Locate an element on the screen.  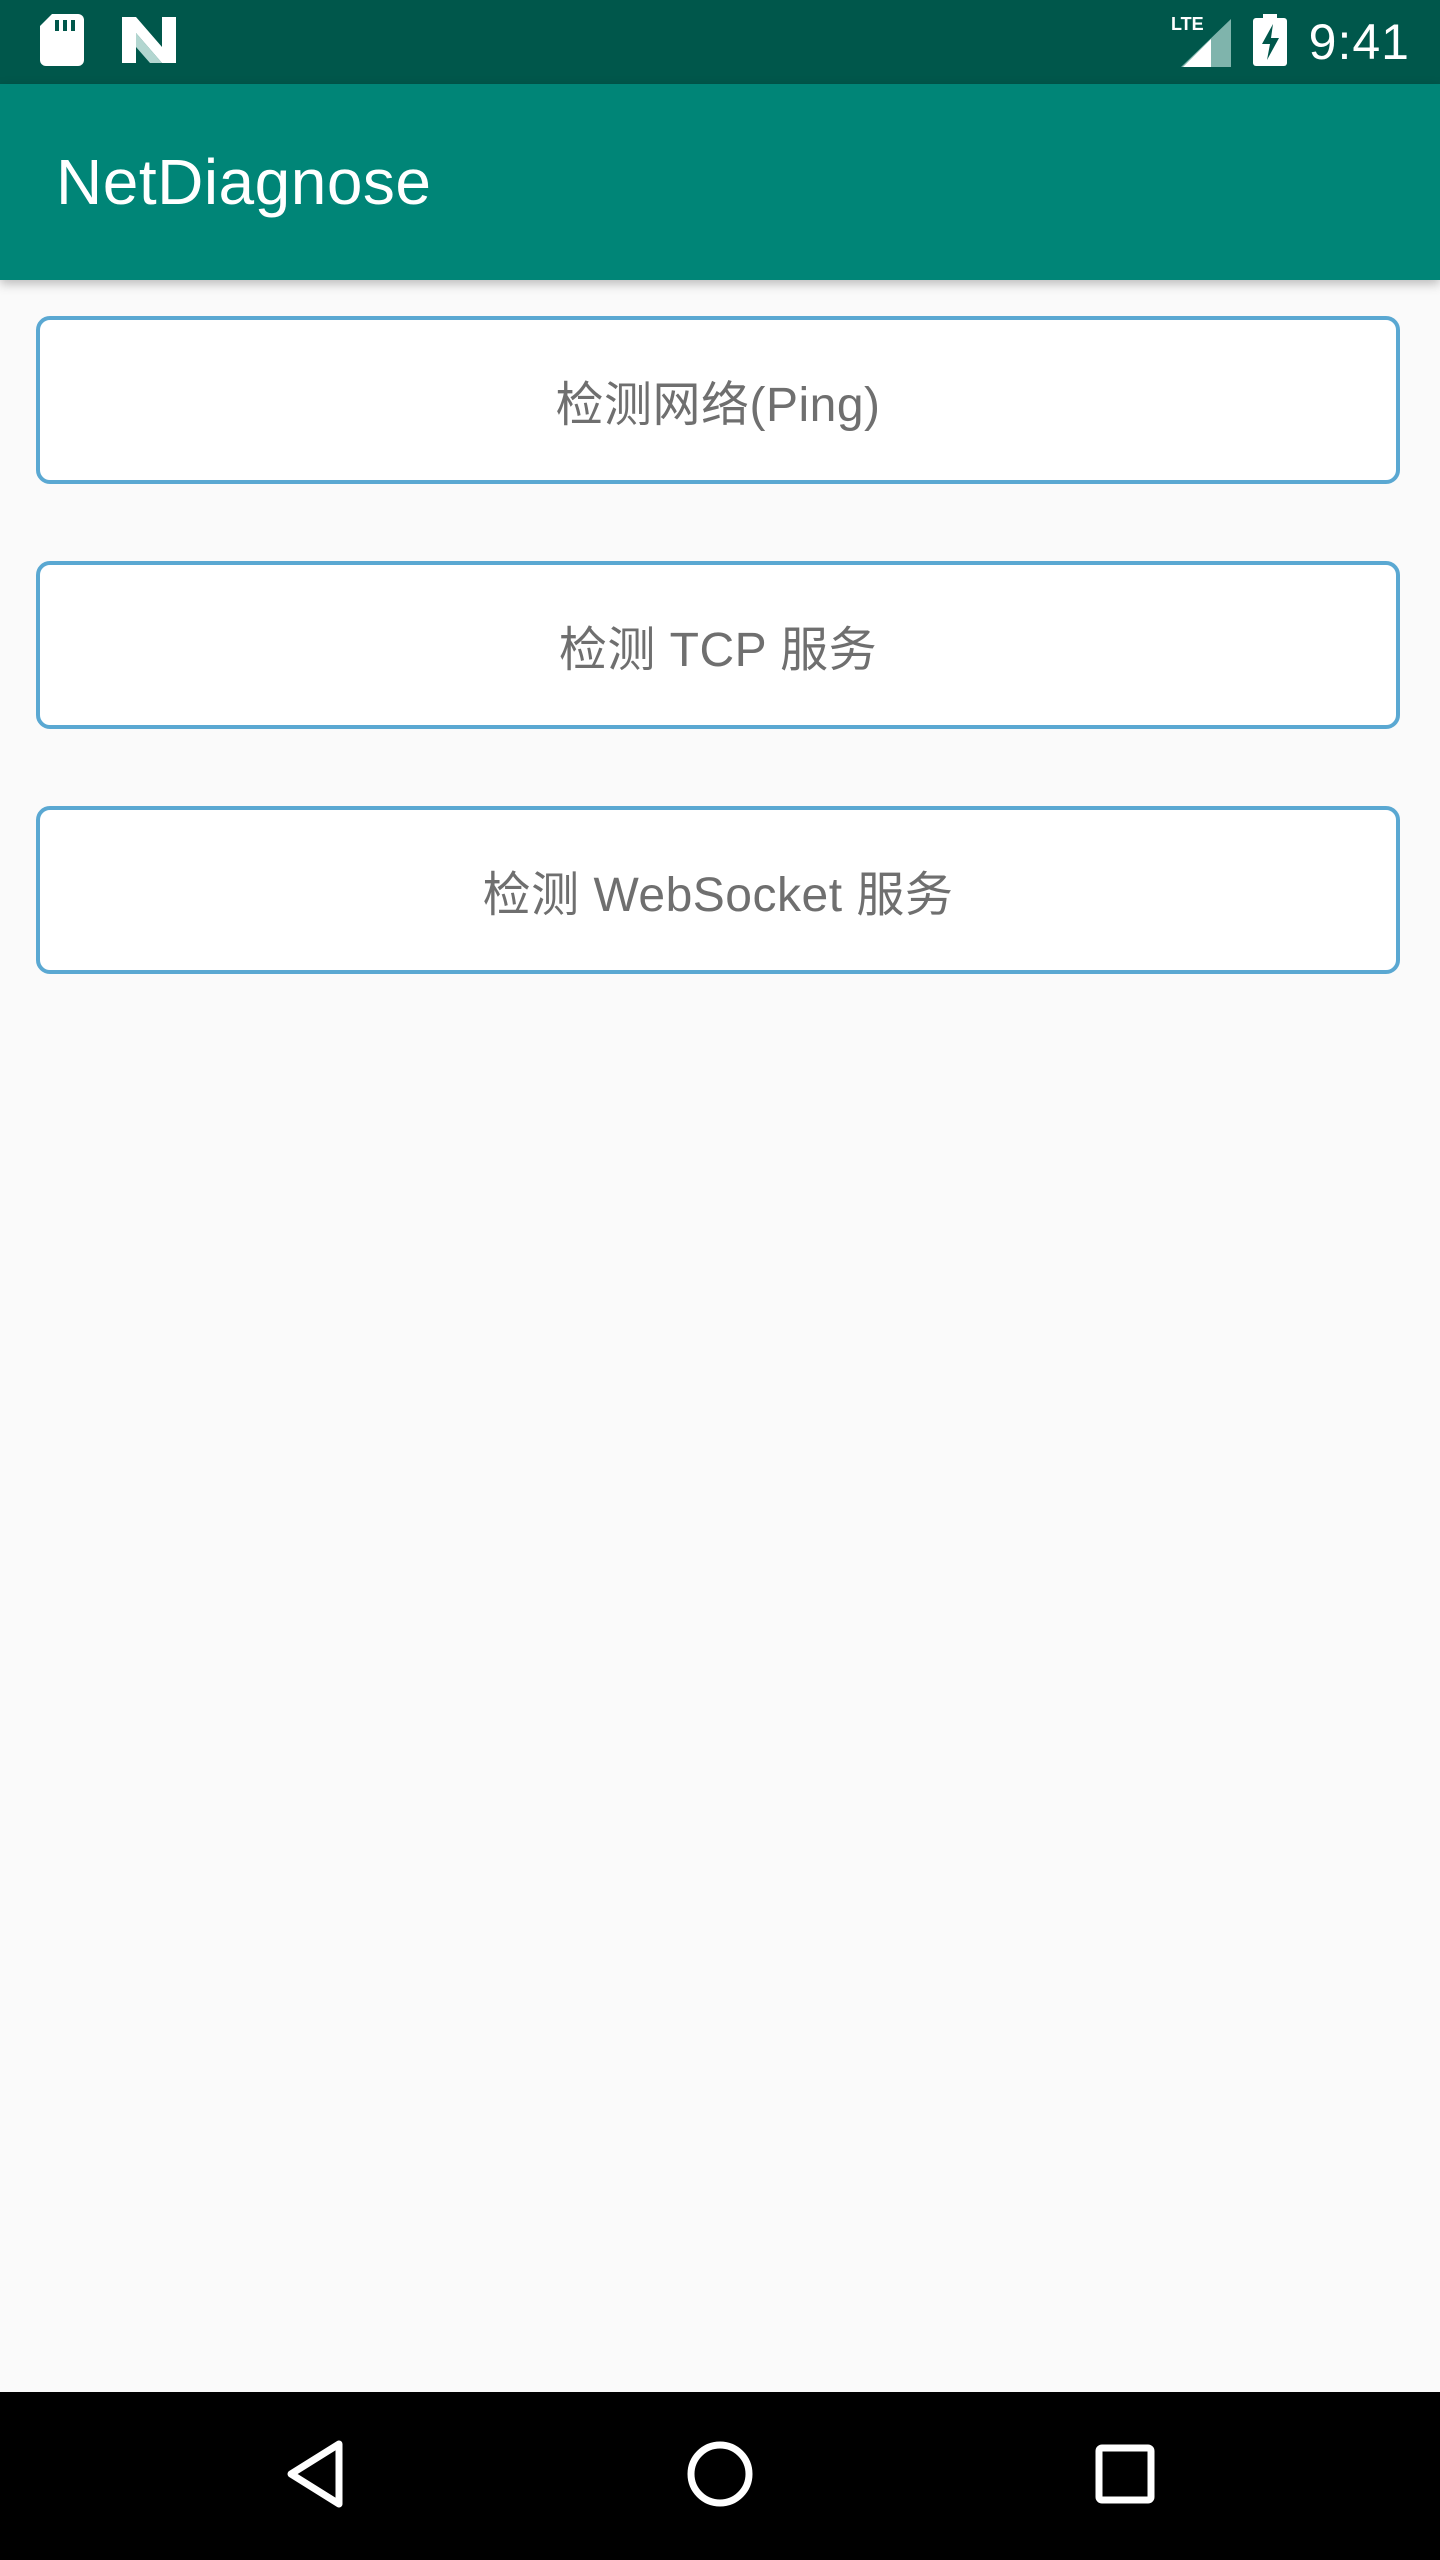
n-logo-icon is located at coordinates (149, 42).